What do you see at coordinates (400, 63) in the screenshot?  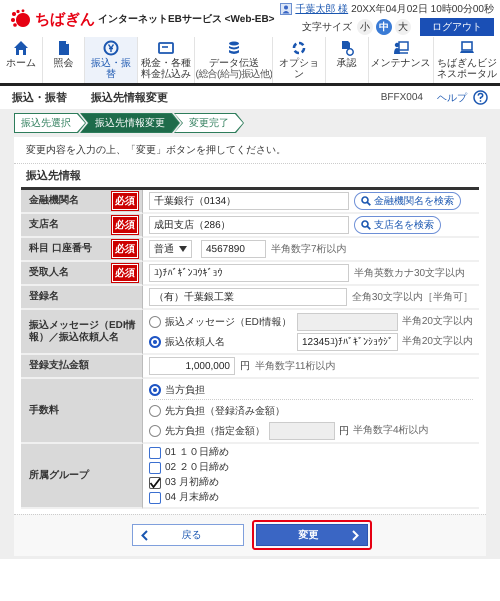 I see `nav-label: メンテナンス` at bounding box center [400, 63].